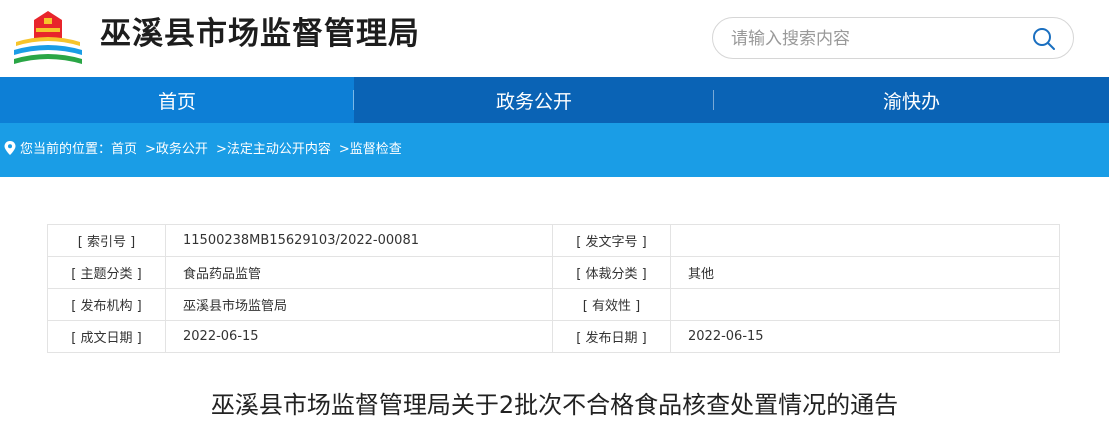 The image size is (1109, 428). What do you see at coordinates (10, 147) in the screenshot?
I see `location-pin-icon` at bounding box center [10, 147].